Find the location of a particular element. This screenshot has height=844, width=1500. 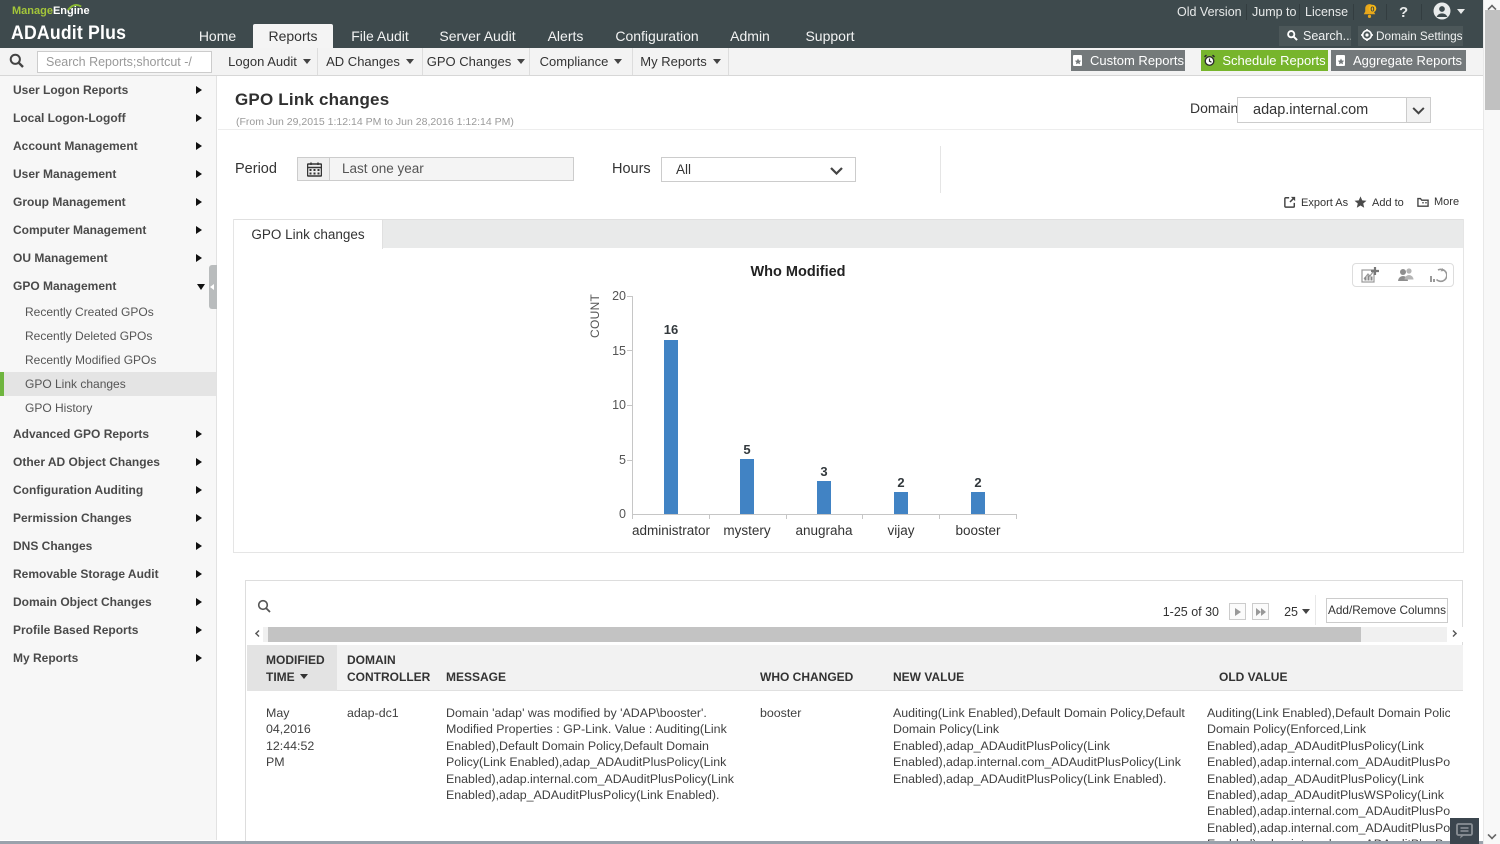

svg-text: 0 is located at coordinates (1372, 8).